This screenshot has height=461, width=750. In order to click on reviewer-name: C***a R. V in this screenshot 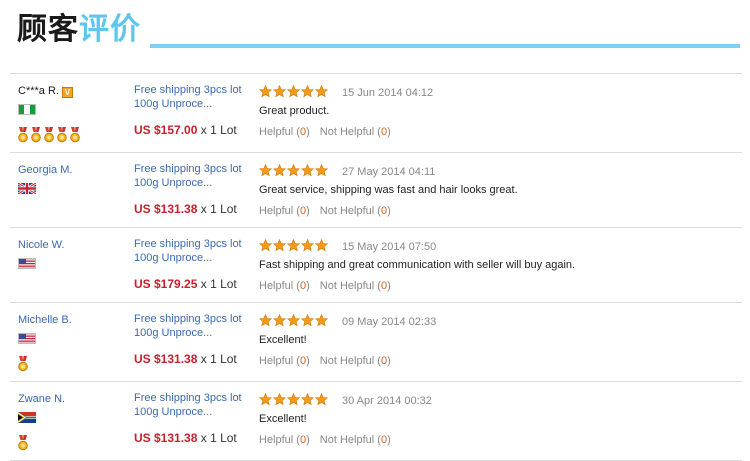, I will do `click(45, 91)`.